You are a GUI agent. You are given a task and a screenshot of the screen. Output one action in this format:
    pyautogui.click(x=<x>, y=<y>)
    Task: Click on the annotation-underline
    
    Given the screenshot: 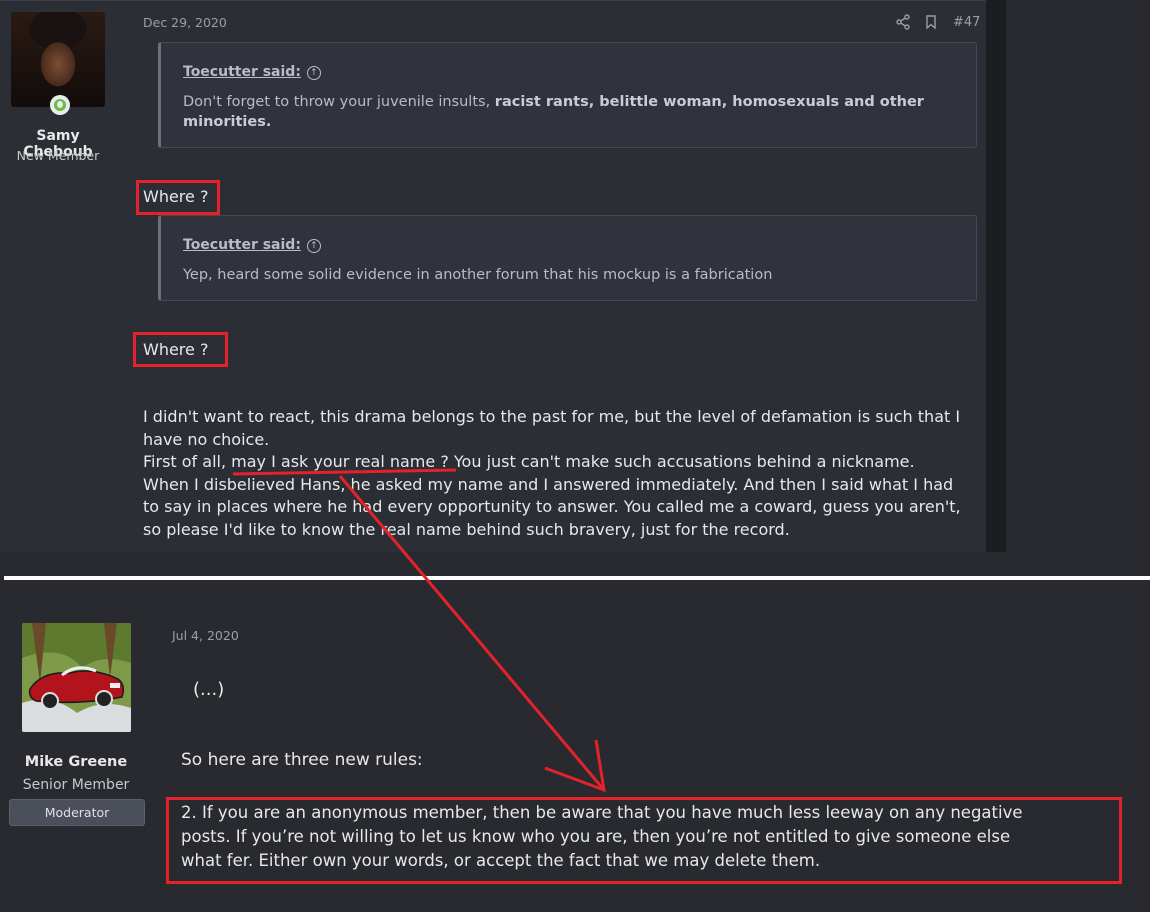 What is the action you would take?
    pyautogui.click(x=344, y=472)
    